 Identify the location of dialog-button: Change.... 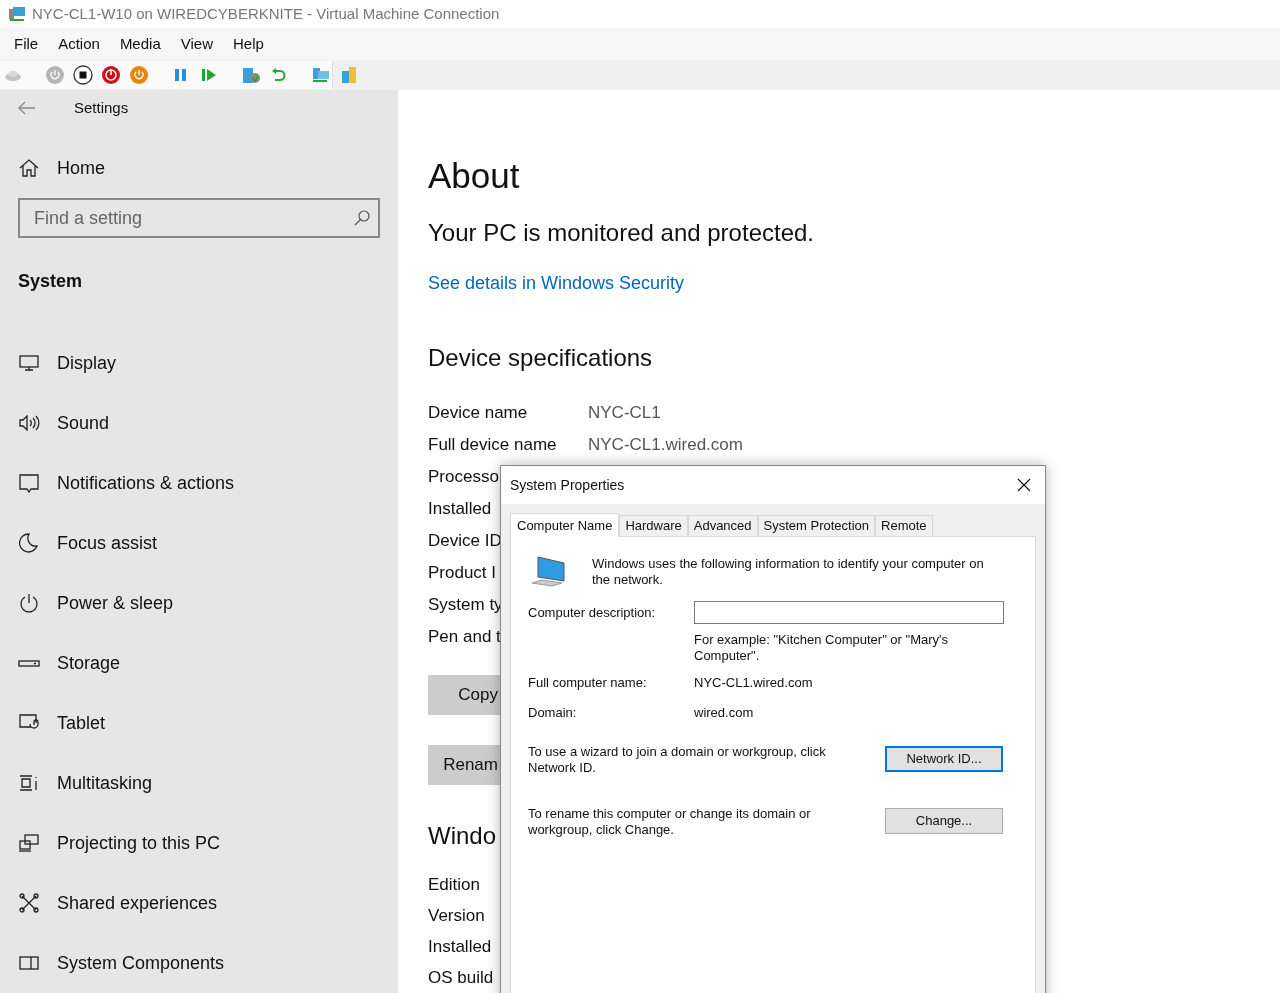
(944, 821).